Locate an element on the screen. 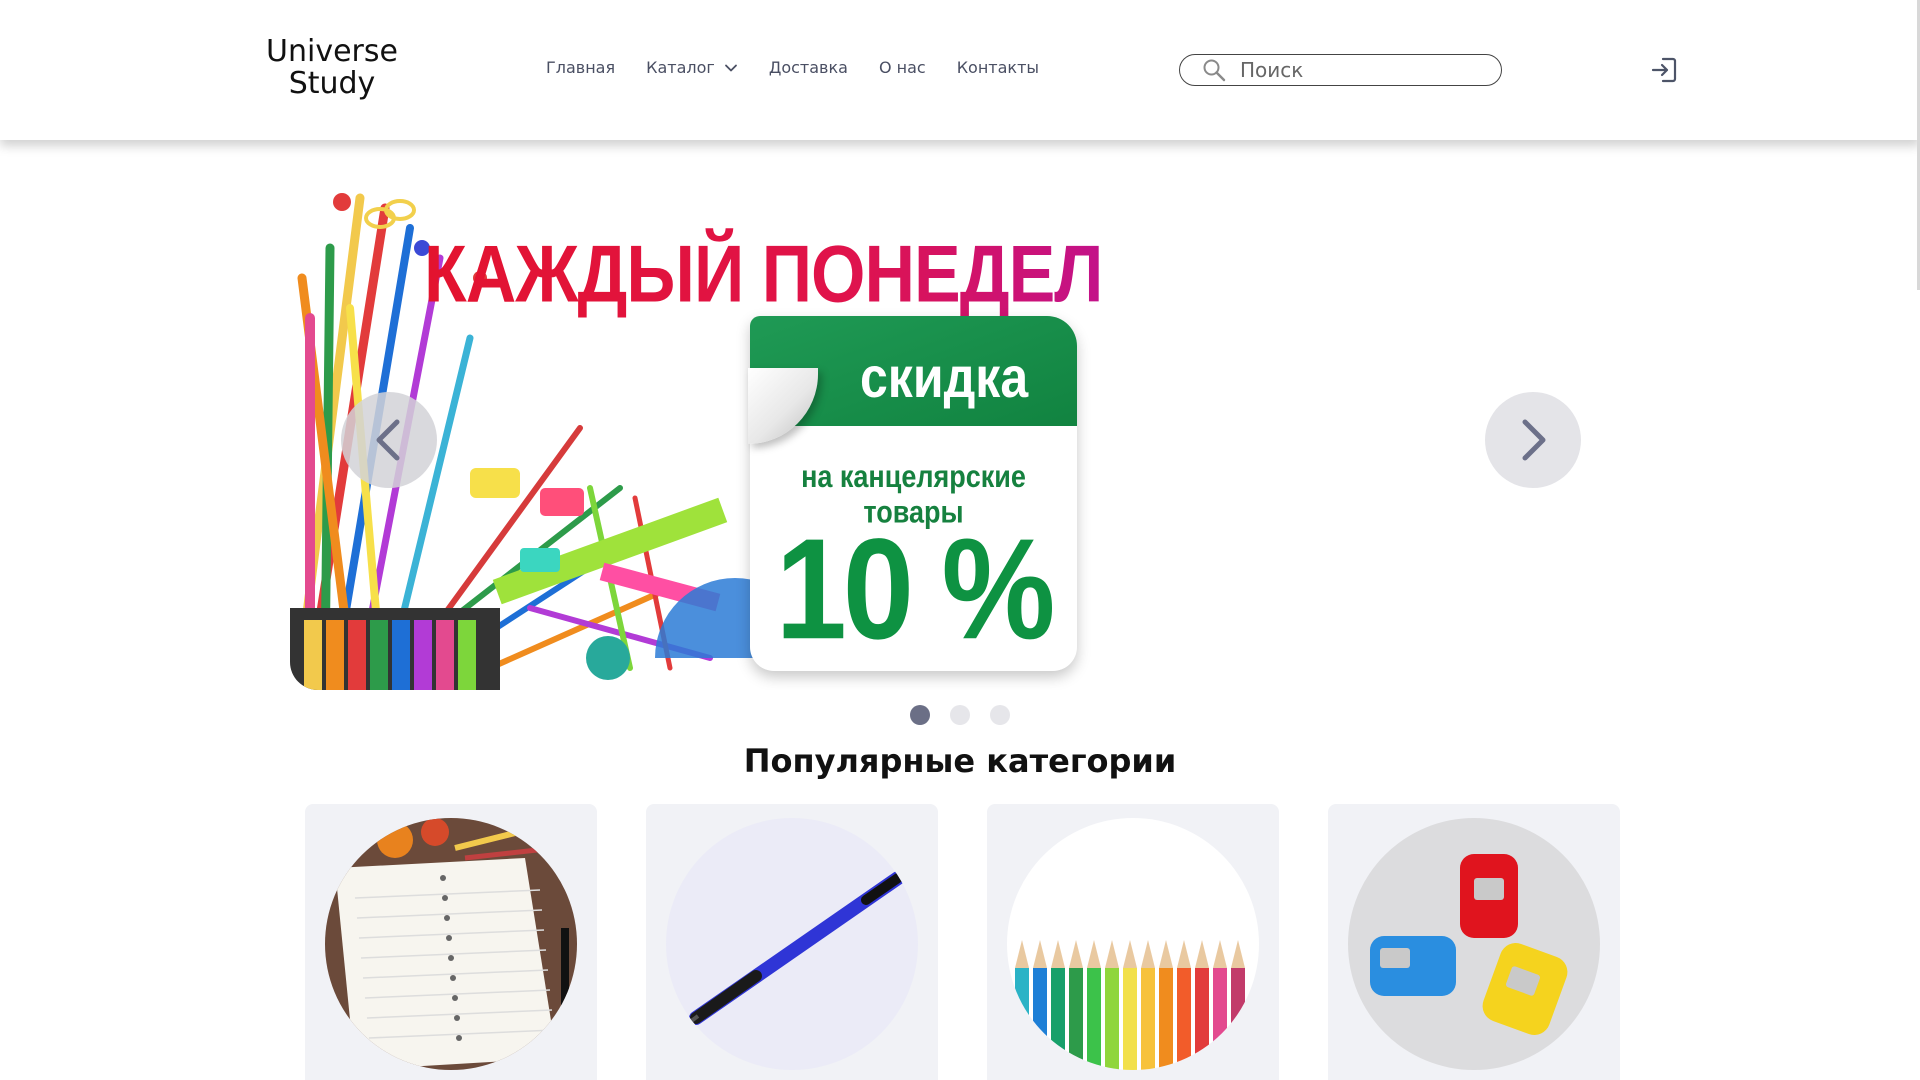 The height and width of the screenshot is (1080, 1920). nav-delivery: Доставка is located at coordinates (808, 67).